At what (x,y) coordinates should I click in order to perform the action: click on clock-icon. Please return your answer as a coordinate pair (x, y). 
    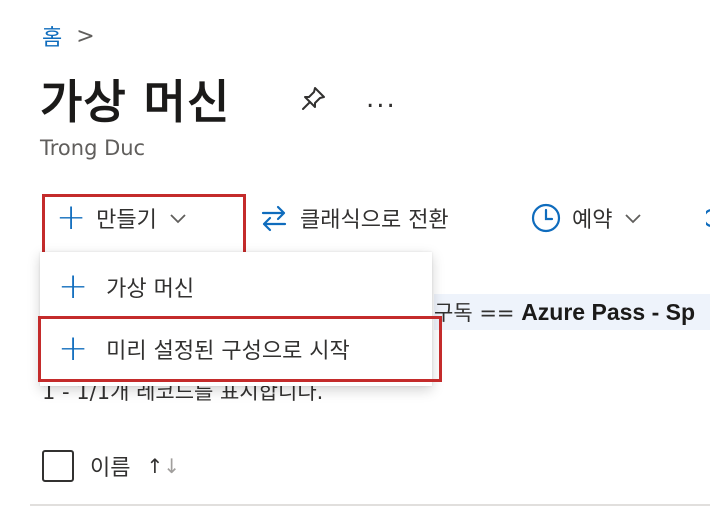
    Looking at the image, I should click on (546, 218).